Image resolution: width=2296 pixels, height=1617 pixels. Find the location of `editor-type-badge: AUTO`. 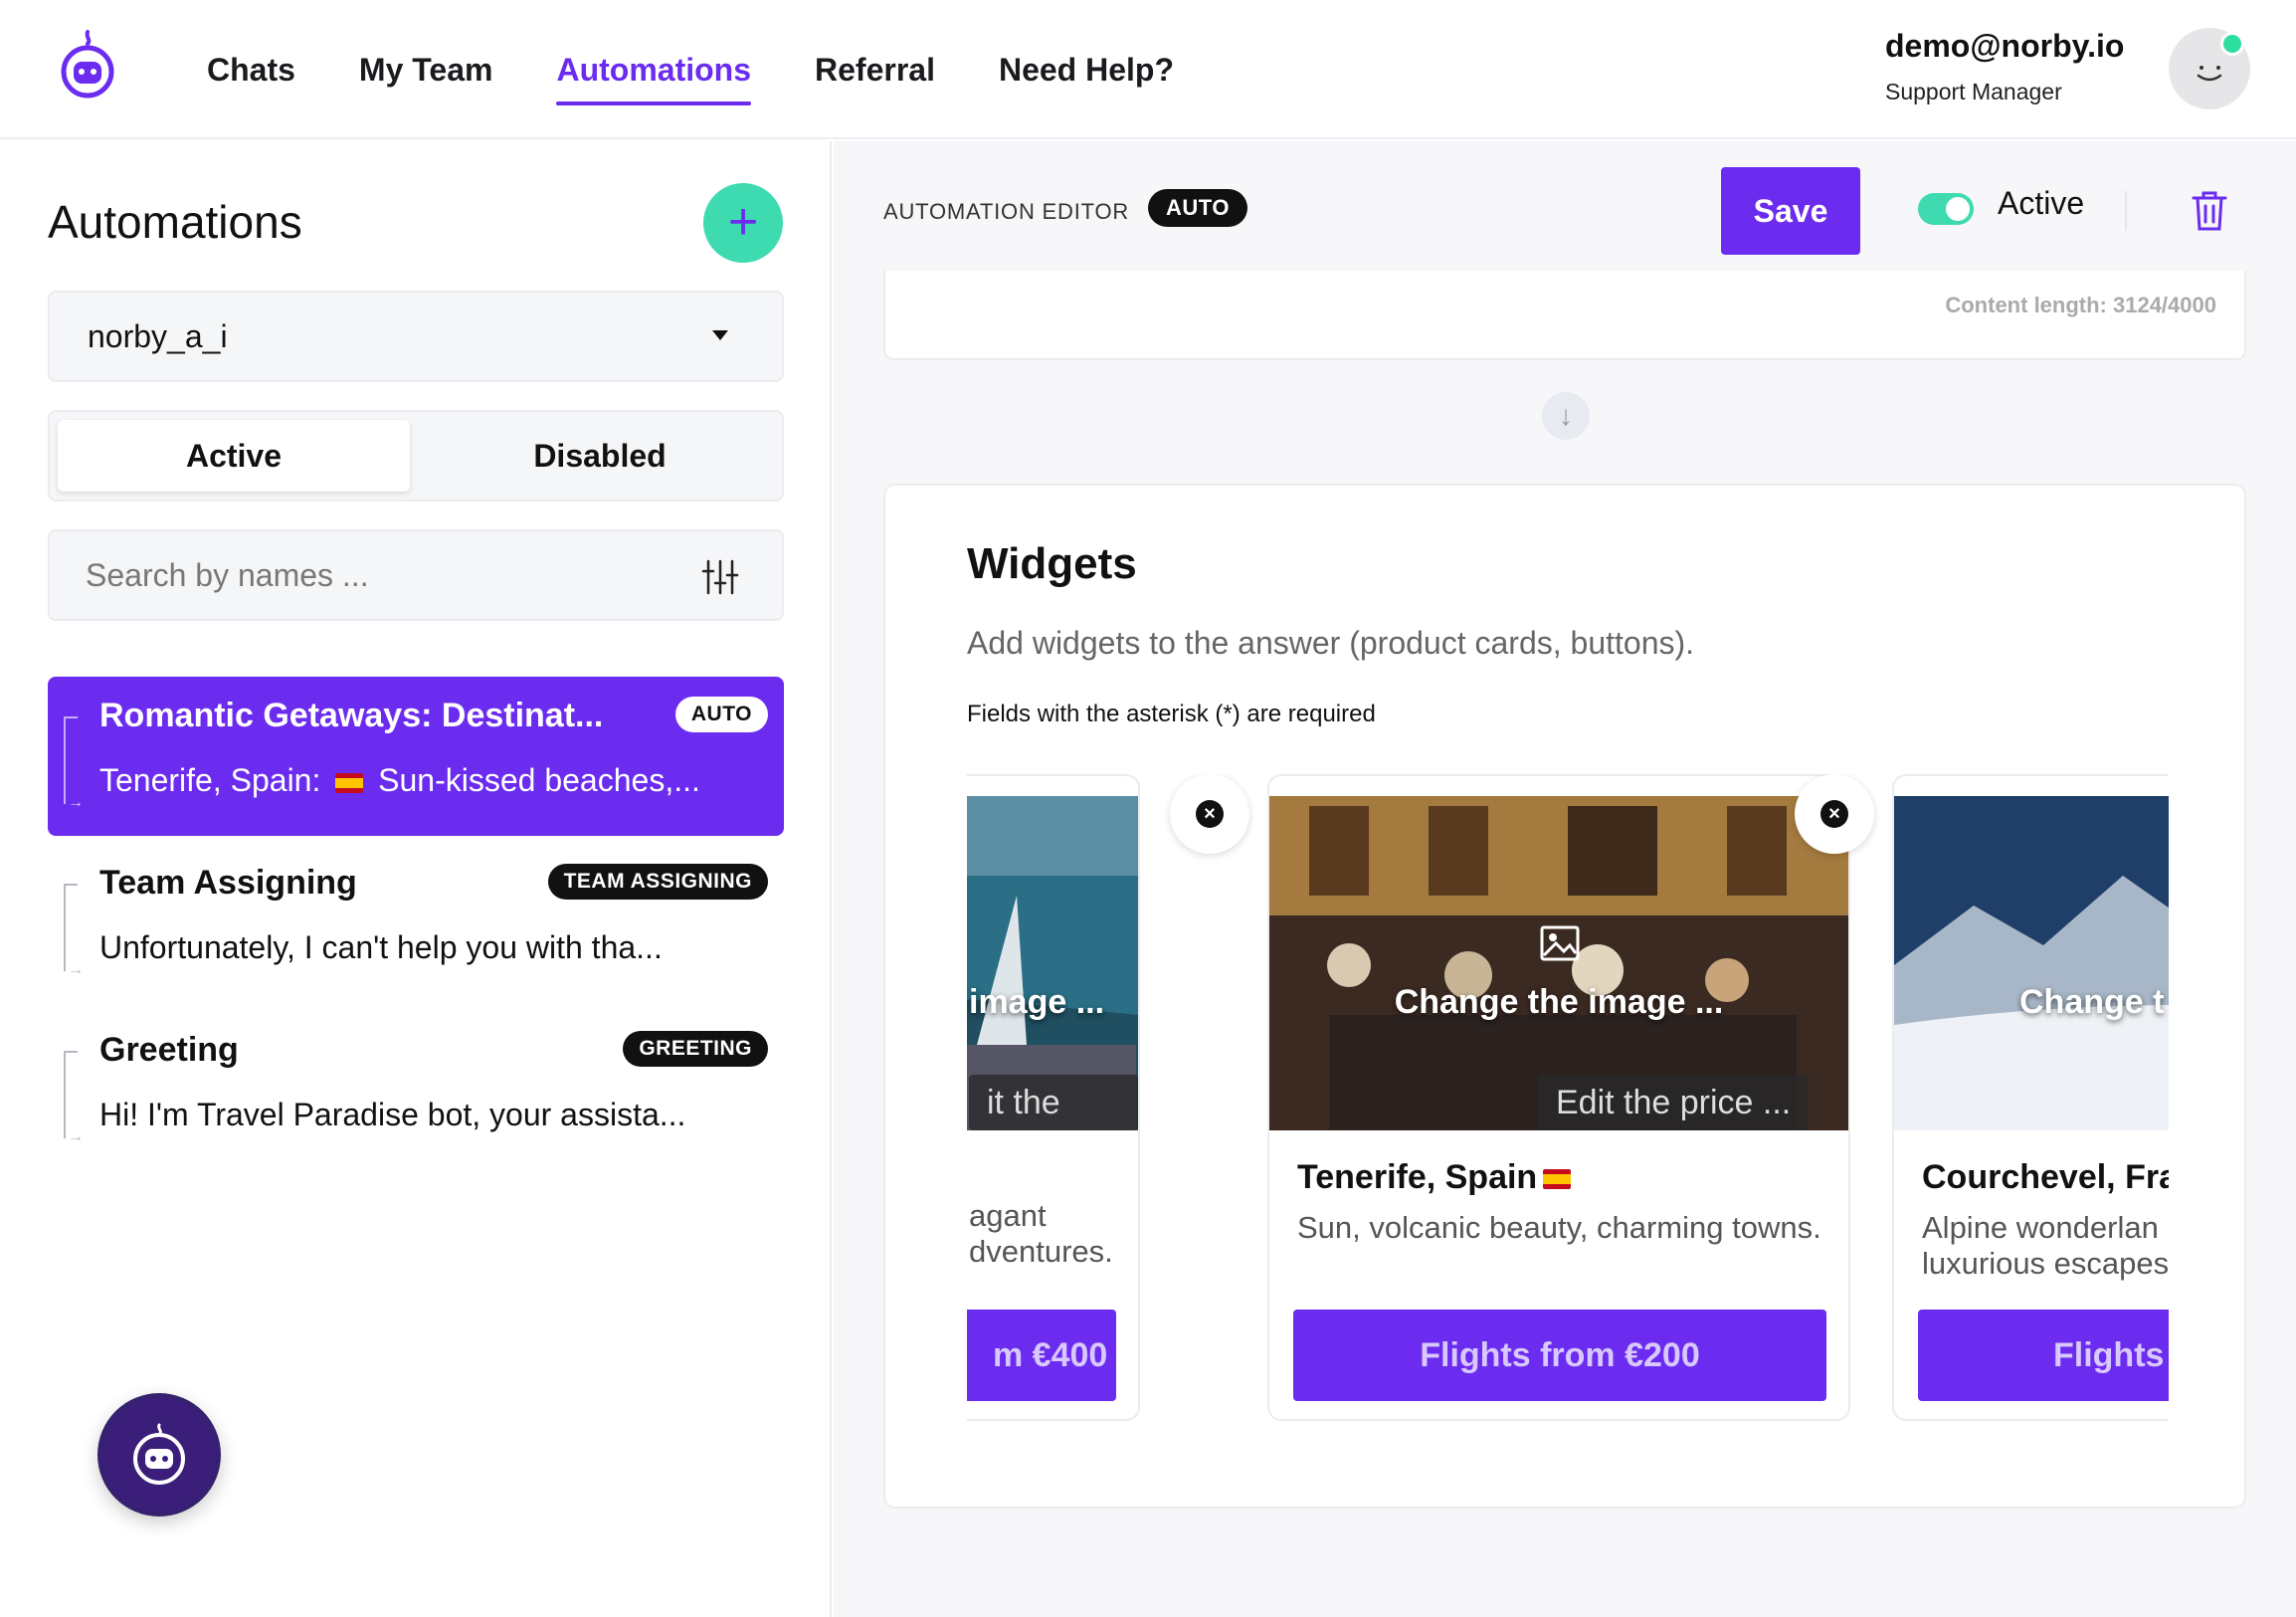

editor-type-badge: AUTO is located at coordinates (1198, 208).